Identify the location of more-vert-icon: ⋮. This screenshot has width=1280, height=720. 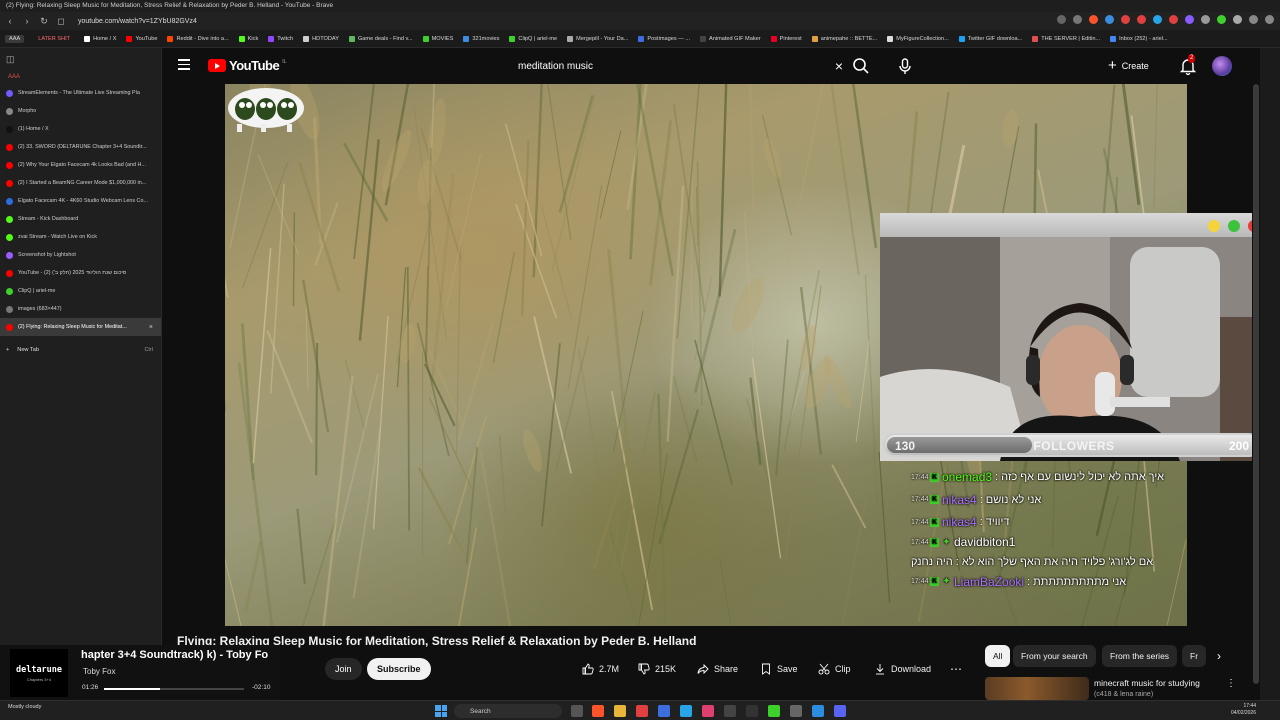
(1231, 683).